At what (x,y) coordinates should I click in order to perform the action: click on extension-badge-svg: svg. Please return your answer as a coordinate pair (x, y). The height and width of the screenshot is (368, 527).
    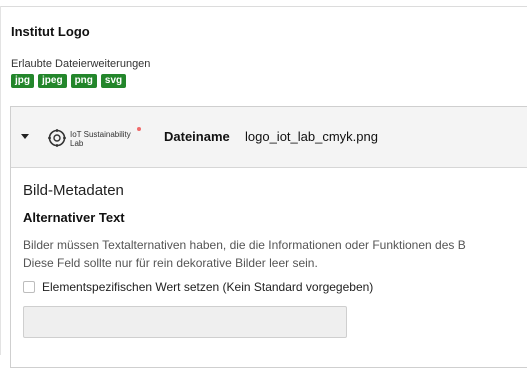
    Looking at the image, I should click on (113, 81).